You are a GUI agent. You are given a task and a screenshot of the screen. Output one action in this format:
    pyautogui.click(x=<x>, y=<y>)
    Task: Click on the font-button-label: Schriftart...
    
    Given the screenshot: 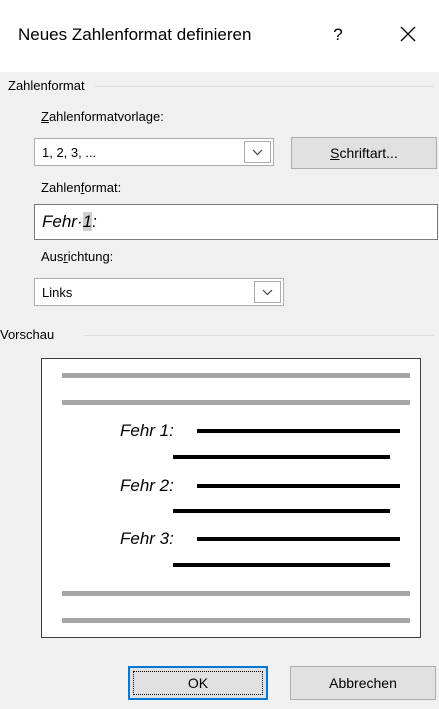 What is the action you would take?
    pyautogui.click(x=364, y=153)
    